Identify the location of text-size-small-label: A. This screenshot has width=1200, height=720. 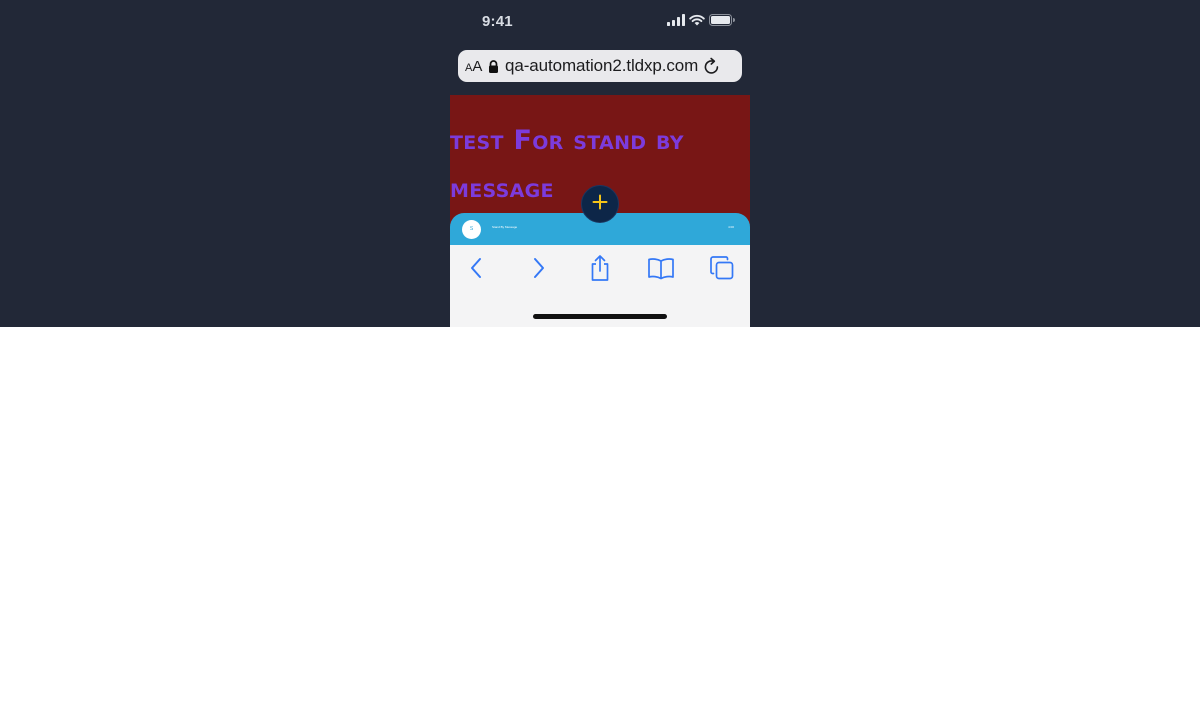
(469, 67).